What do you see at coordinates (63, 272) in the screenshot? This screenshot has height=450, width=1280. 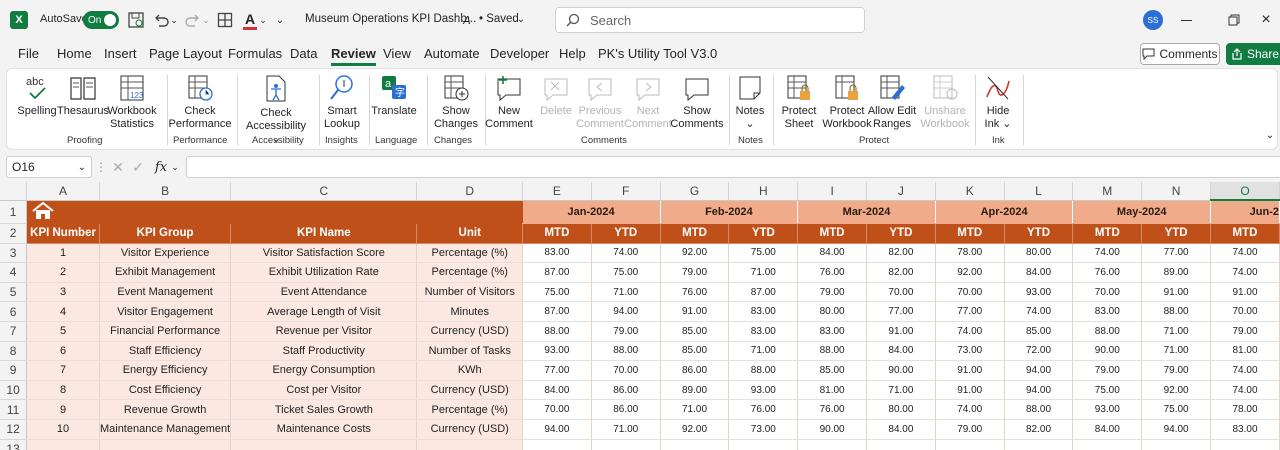 I see `cell-kpi-number: 2` at bounding box center [63, 272].